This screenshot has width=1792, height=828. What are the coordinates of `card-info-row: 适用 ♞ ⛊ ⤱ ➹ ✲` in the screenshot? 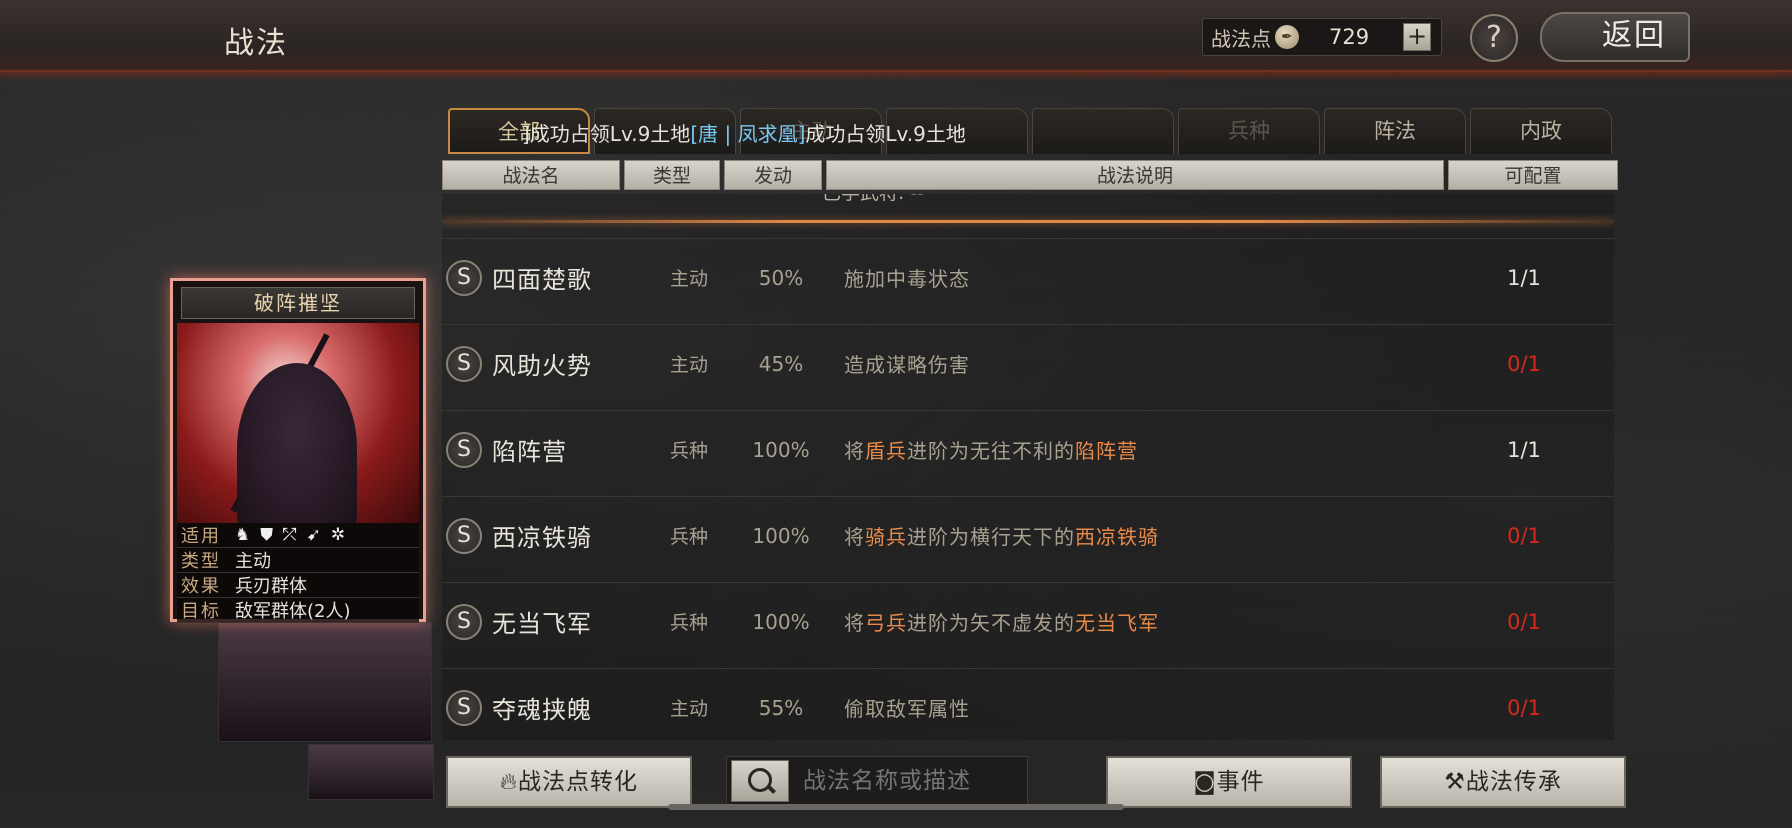 It's located at (298, 535).